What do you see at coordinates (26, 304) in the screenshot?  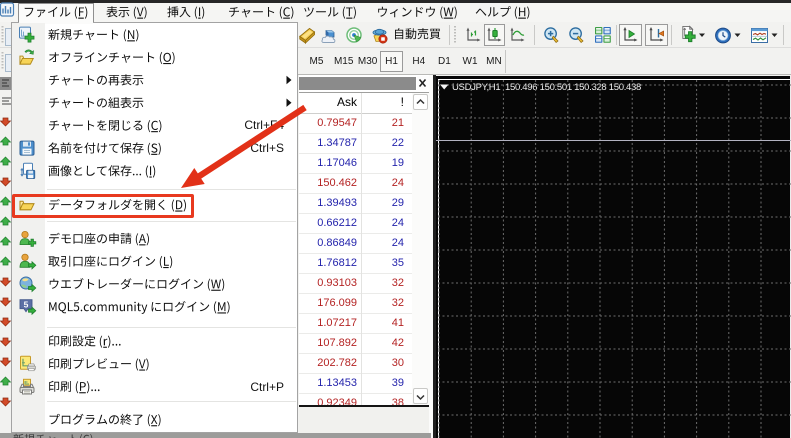 I see `svg-text: 5` at bounding box center [26, 304].